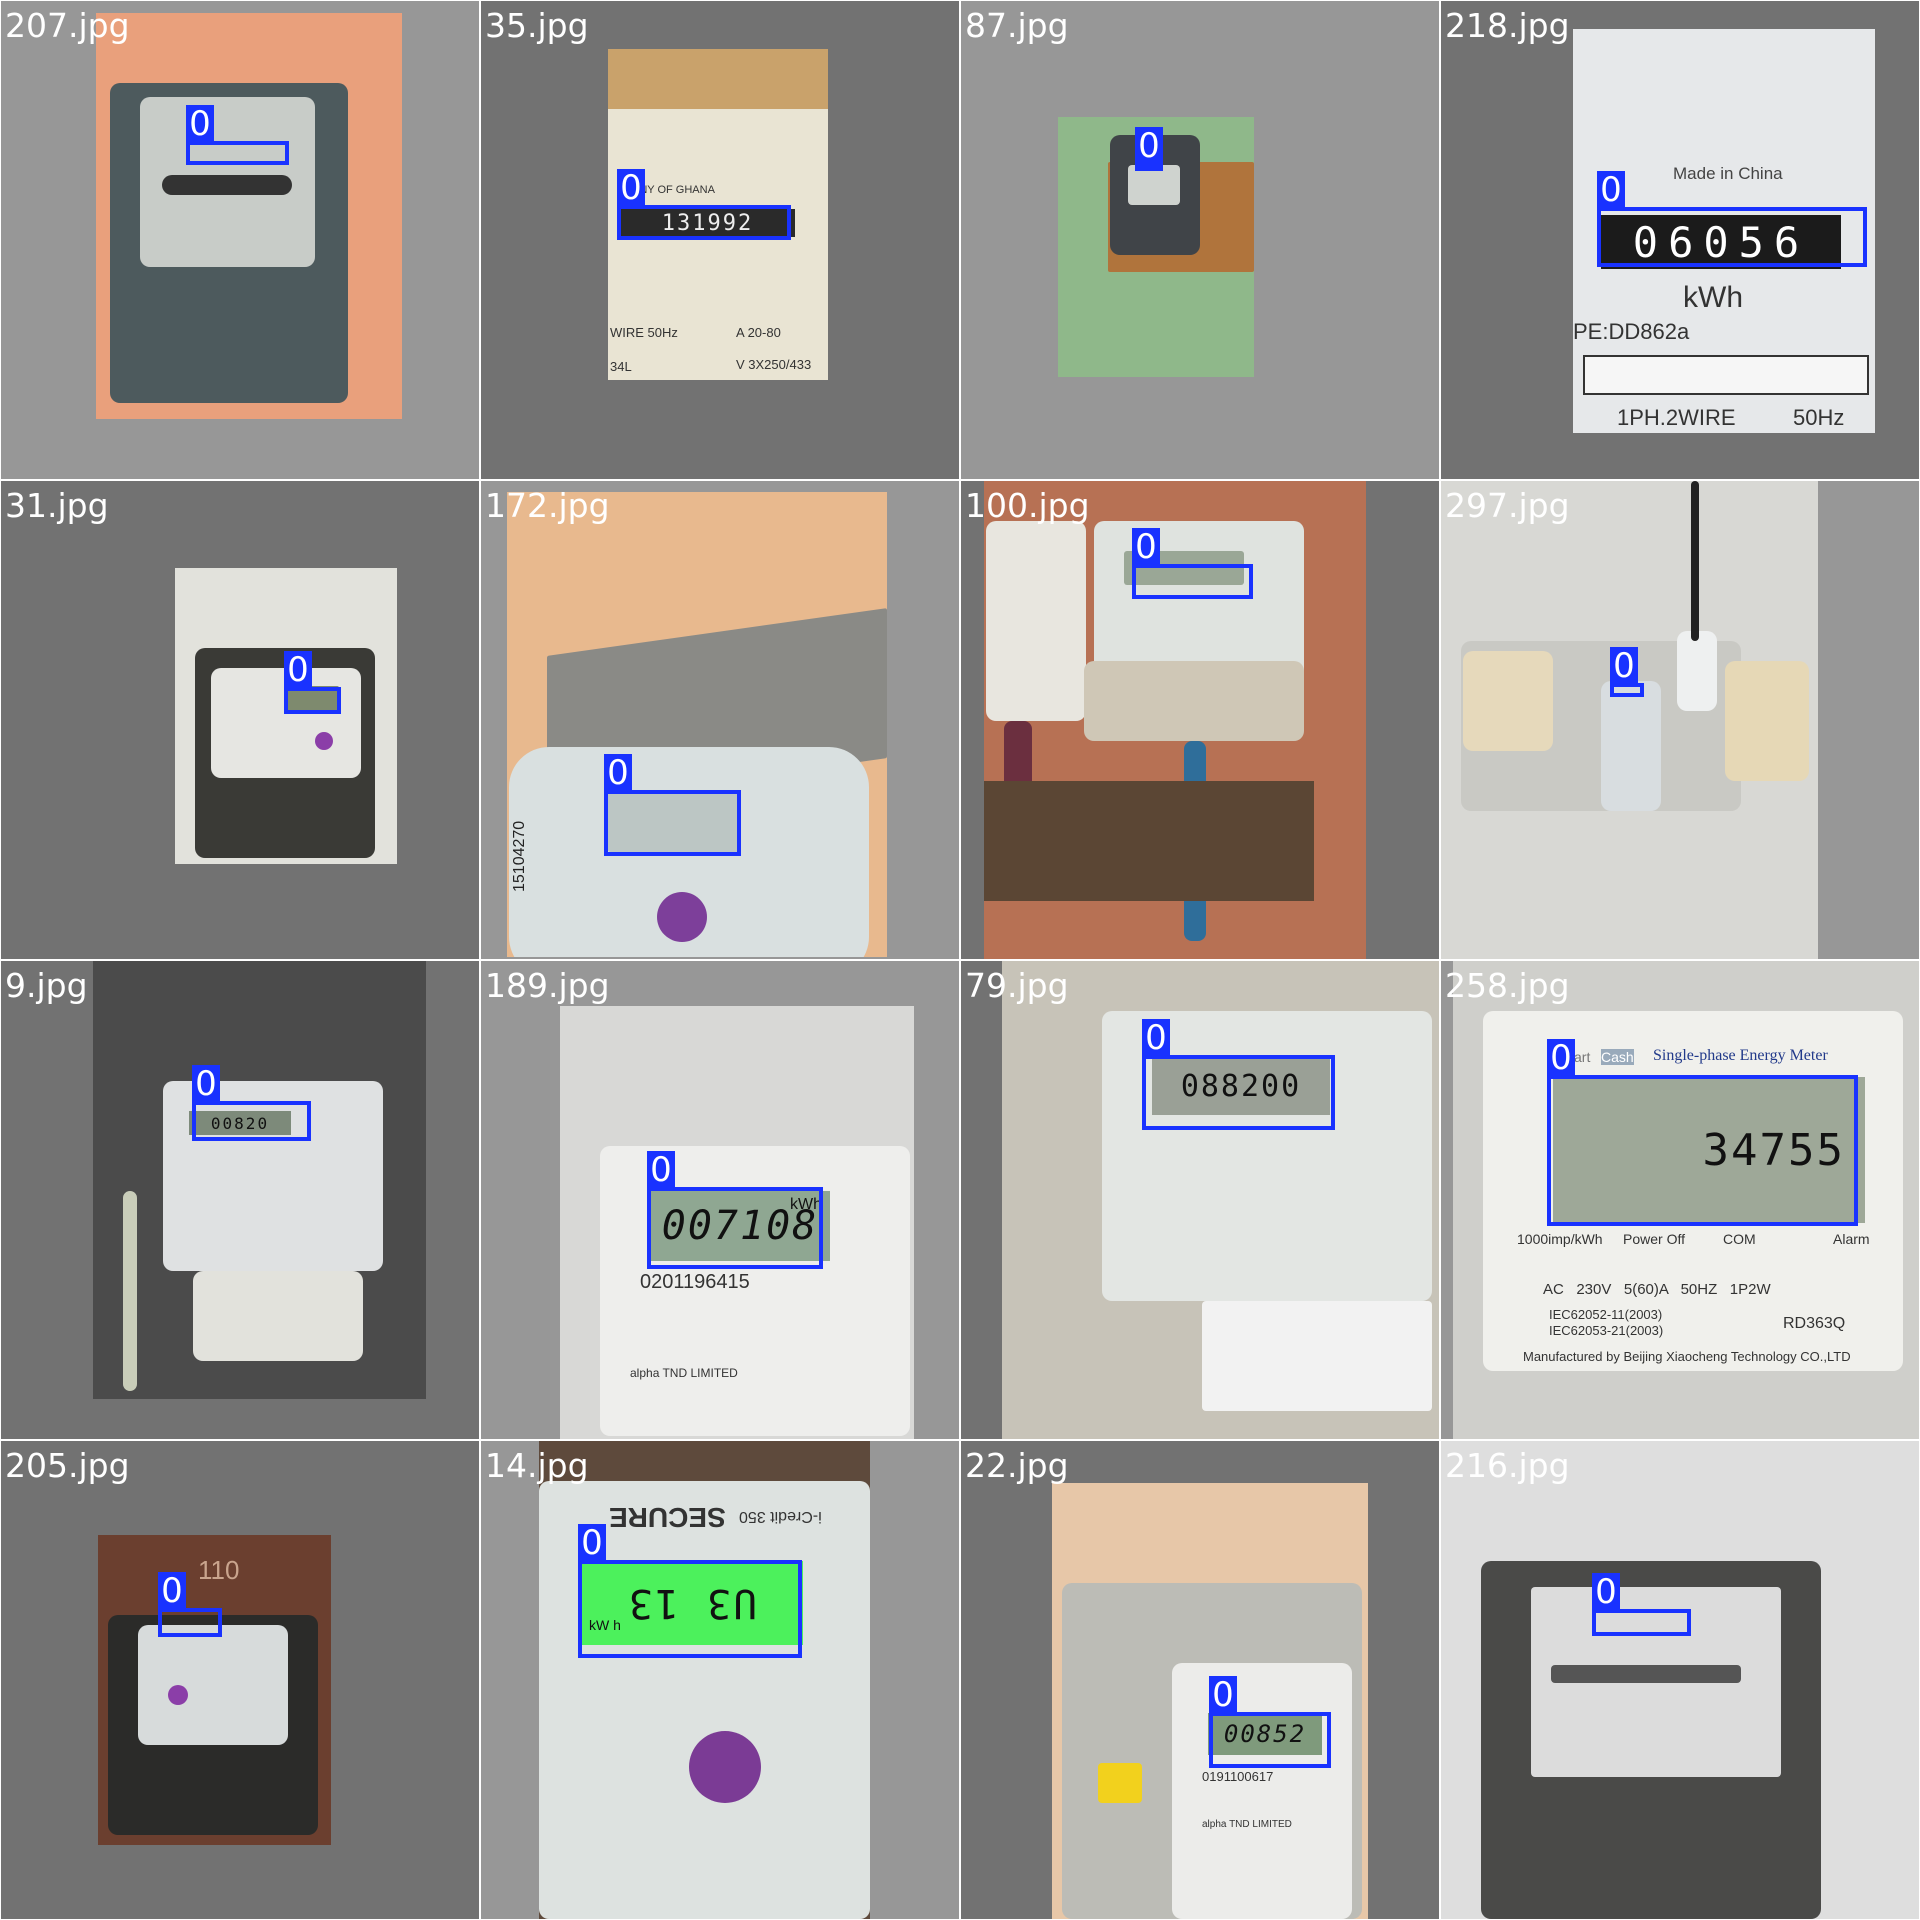 The image size is (1920, 1920). What do you see at coordinates (1728, 173) in the screenshot?
I see `origin-text: Made in China` at bounding box center [1728, 173].